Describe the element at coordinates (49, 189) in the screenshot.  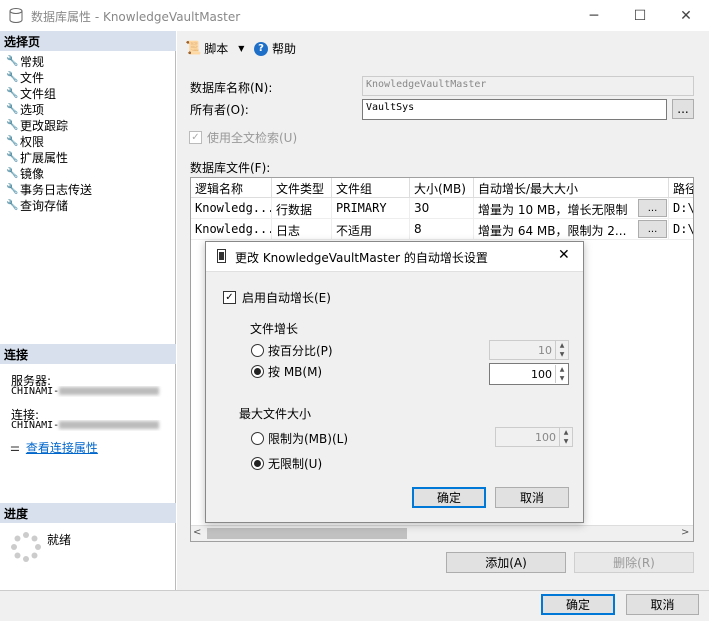
I see `nav-item: 🔧 事务日志传送` at that location.